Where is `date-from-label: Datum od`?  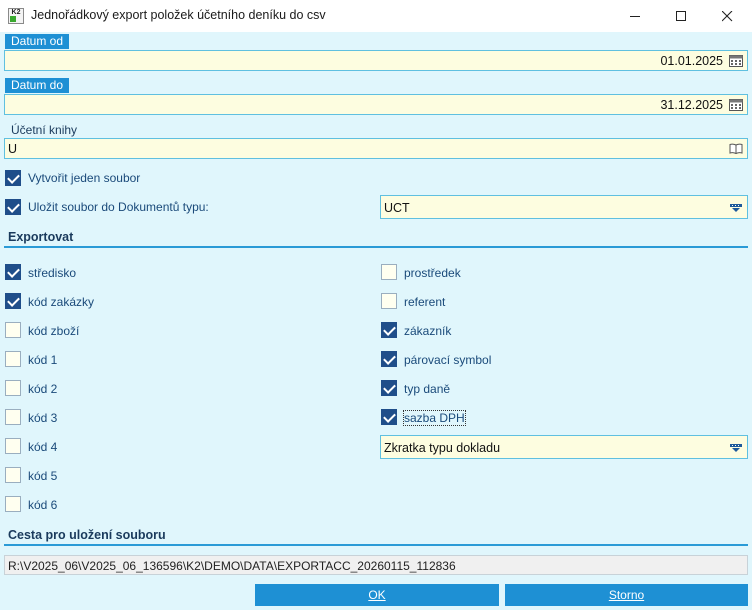 date-from-label: Datum od is located at coordinates (37, 41).